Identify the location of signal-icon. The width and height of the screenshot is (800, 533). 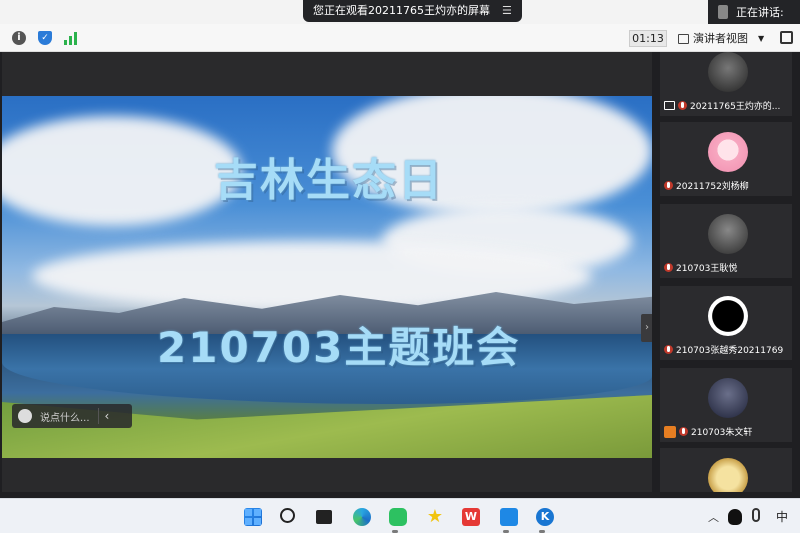
(71, 38).